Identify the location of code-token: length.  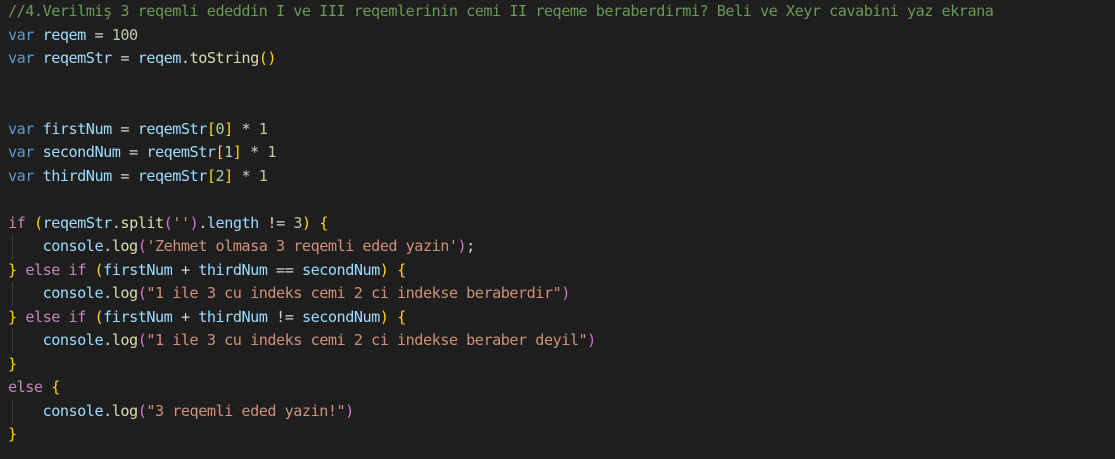
(232, 222).